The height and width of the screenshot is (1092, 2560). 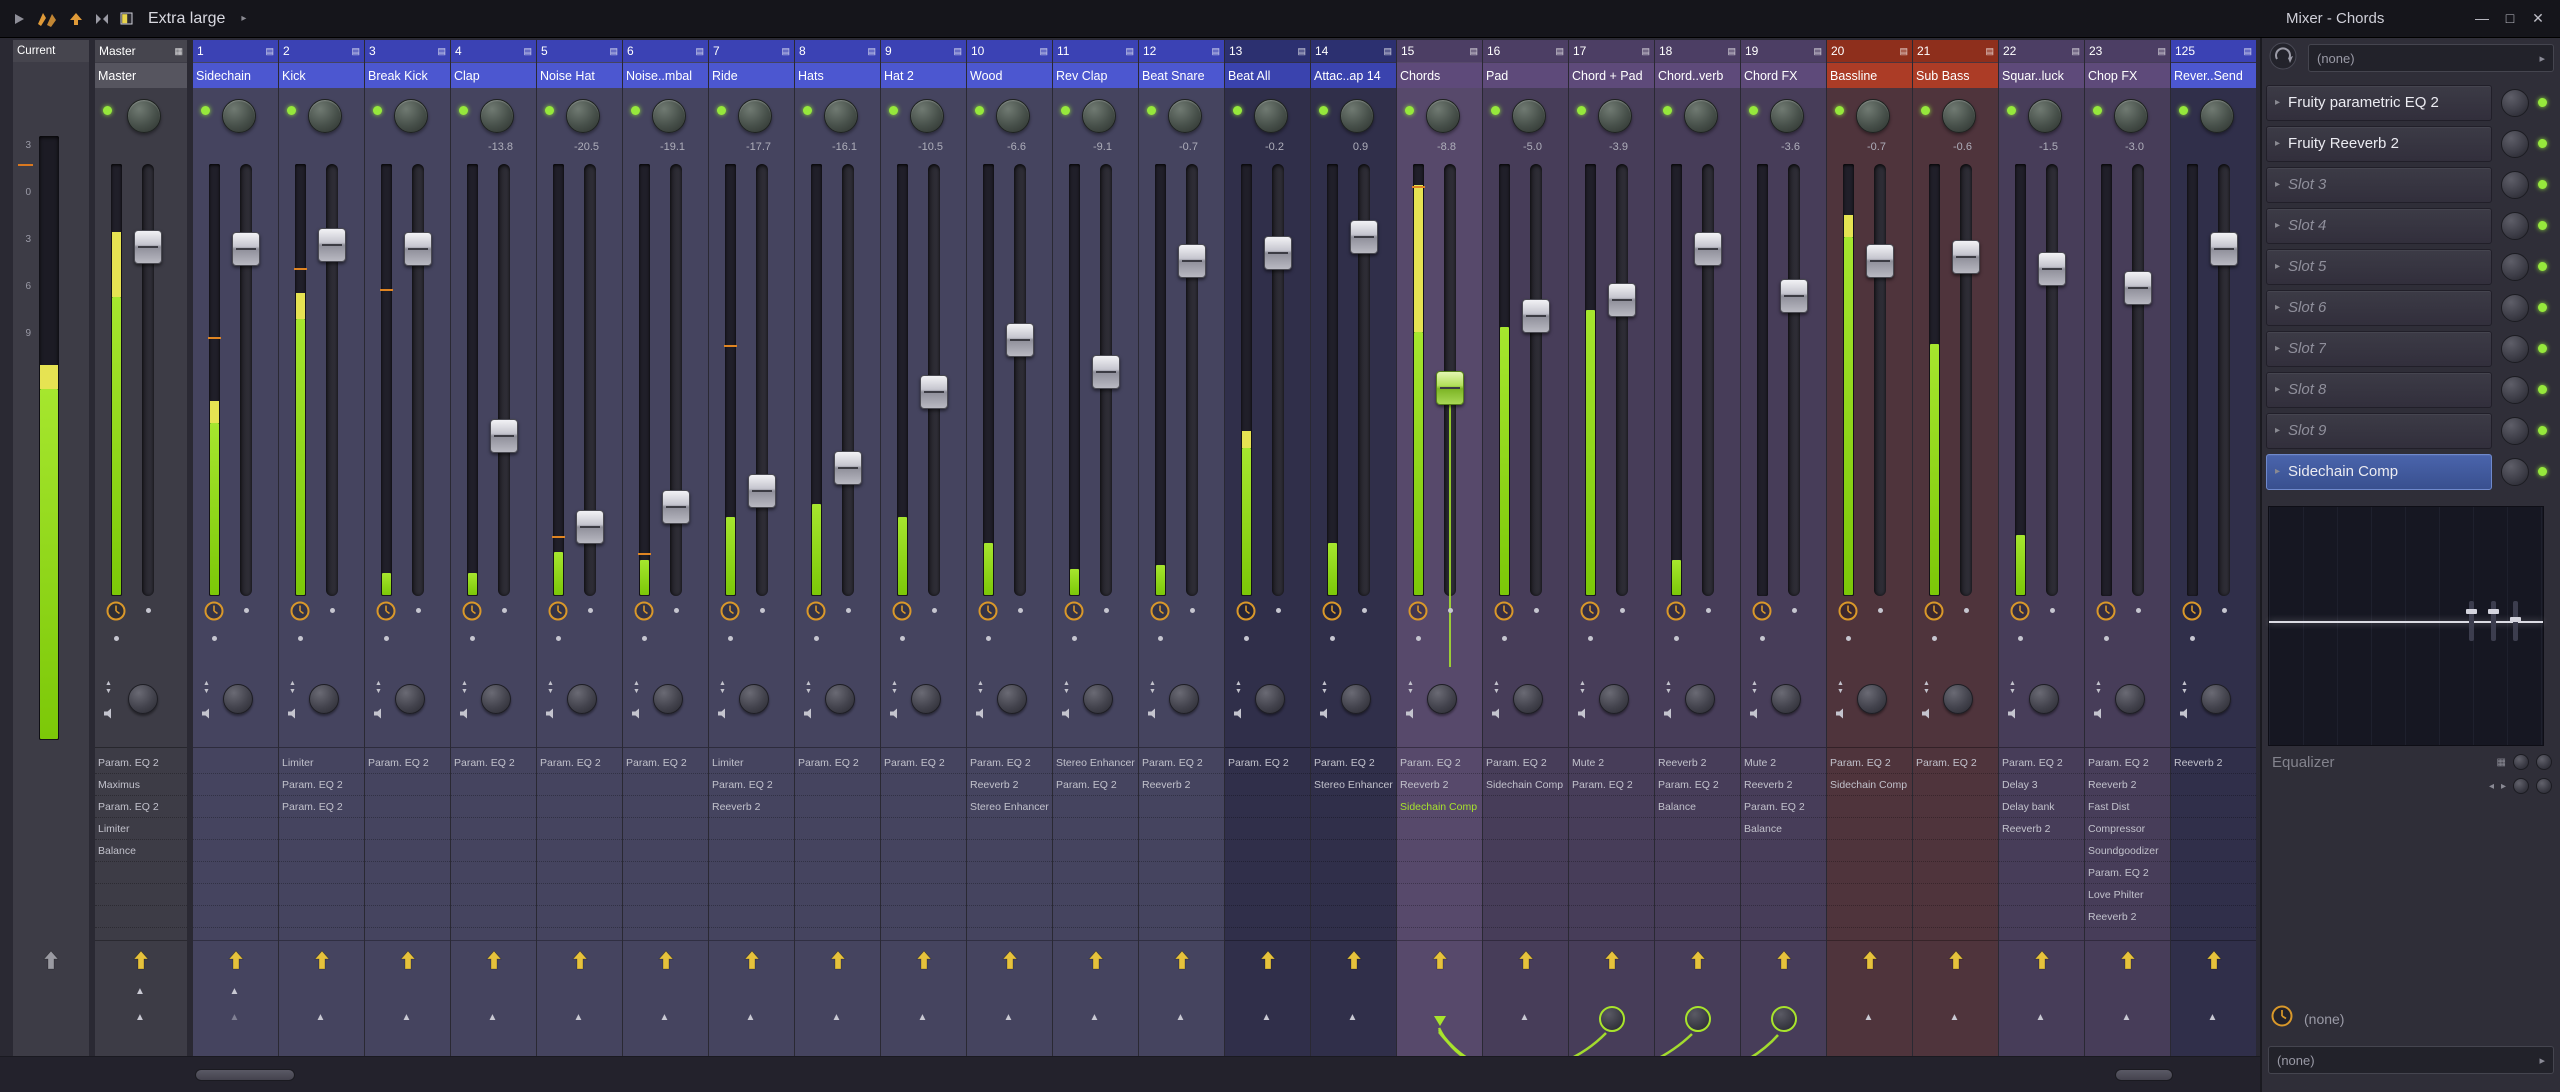 What do you see at coordinates (1783, 1019) in the screenshot?
I see `send-amount-knob` at bounding box center [1783, 1019].